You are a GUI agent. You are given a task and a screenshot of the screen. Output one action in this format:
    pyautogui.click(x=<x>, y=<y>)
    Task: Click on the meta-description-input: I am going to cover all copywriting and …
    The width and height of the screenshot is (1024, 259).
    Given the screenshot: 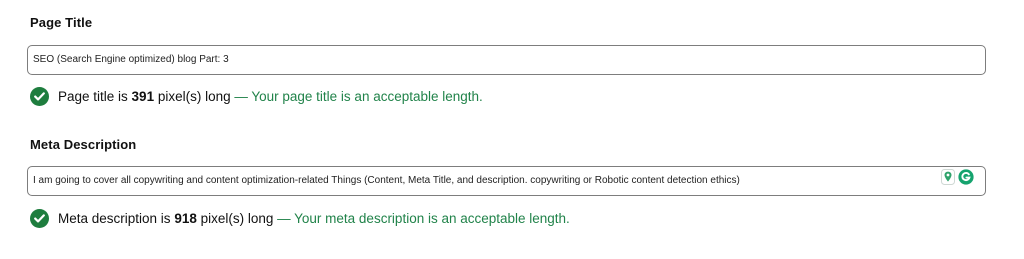 What is the action you would take?
    pyautogui.click(x=506, y=181)
    